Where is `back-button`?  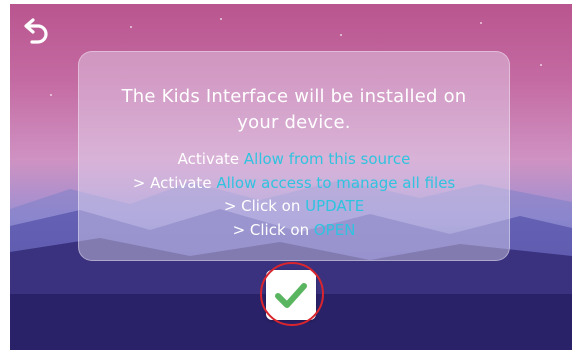
back-button is located at coordinates (37, 31).